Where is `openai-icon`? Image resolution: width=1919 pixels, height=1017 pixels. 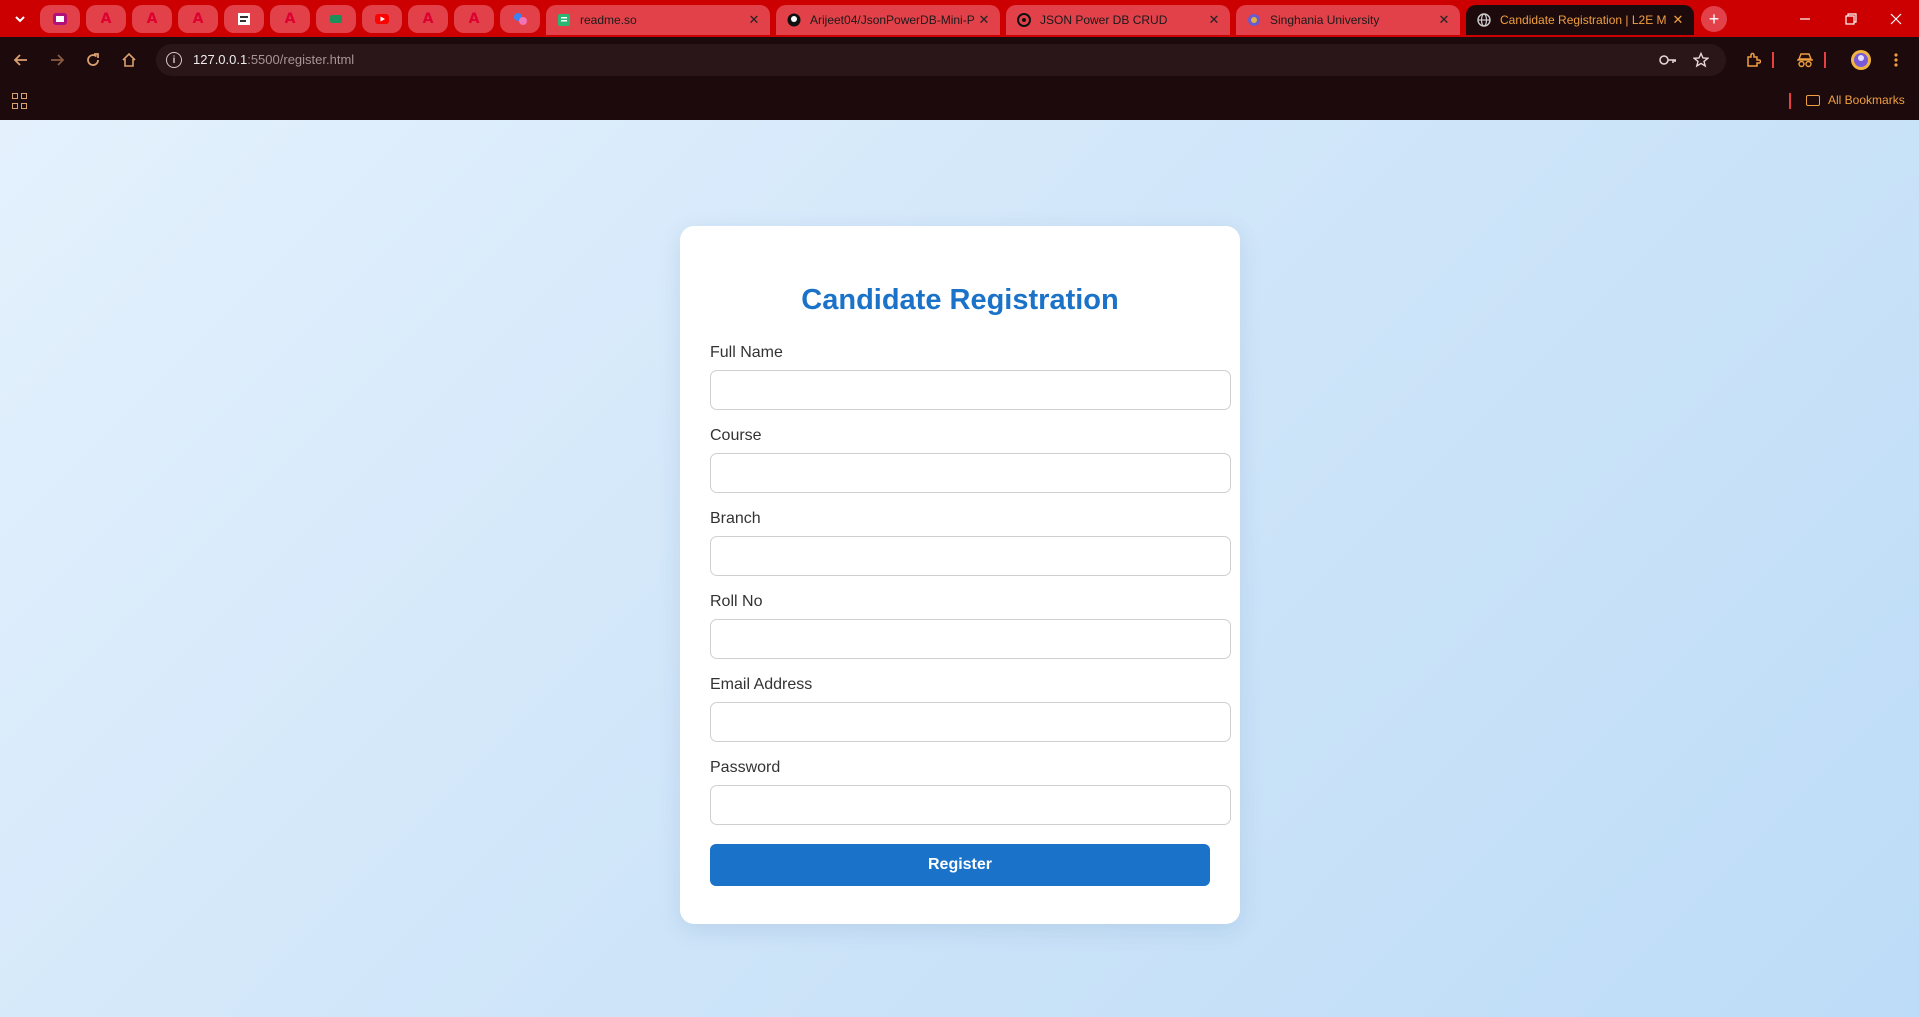
openai-icon is located at coordinates (1024, 20).